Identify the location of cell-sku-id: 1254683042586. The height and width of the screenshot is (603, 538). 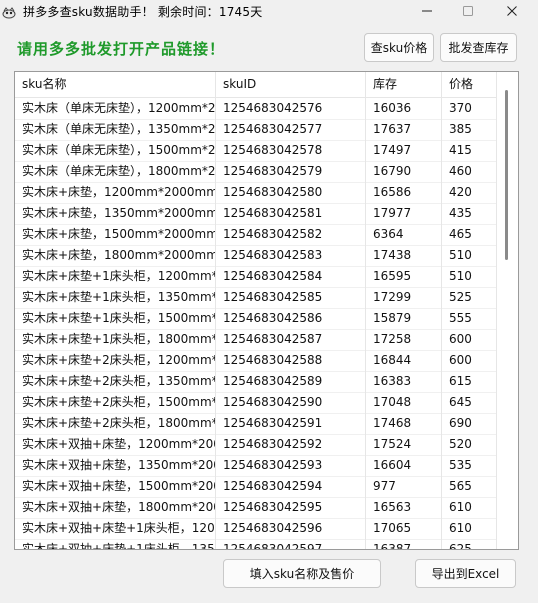
(291, 318).